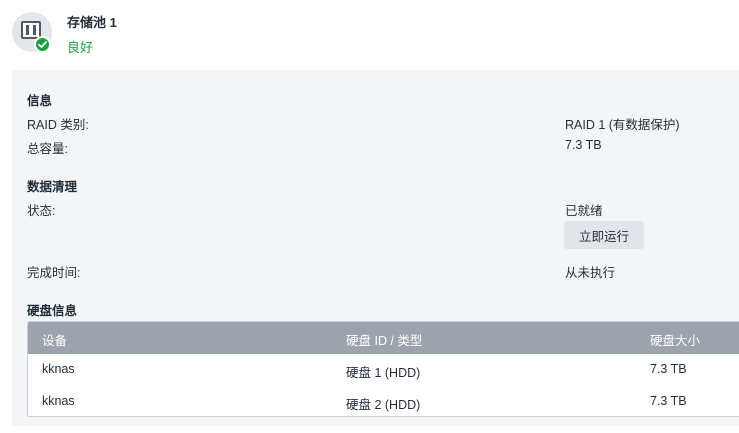  Describe the element at coordinates (383, 373) in the screenshot. I see `cell-disk-id-type: 硬盘 1 (HDD)` at that location.